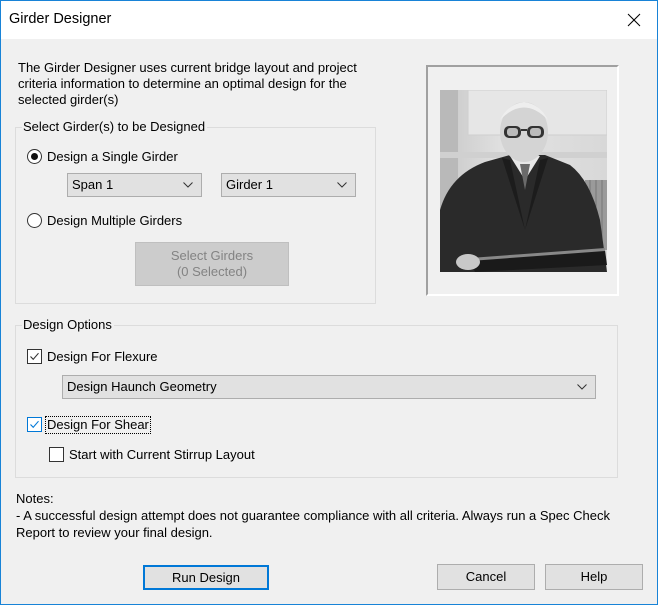 The image size is (658, 605). I want to click on span-combo: Span 1, so click(134, 185).